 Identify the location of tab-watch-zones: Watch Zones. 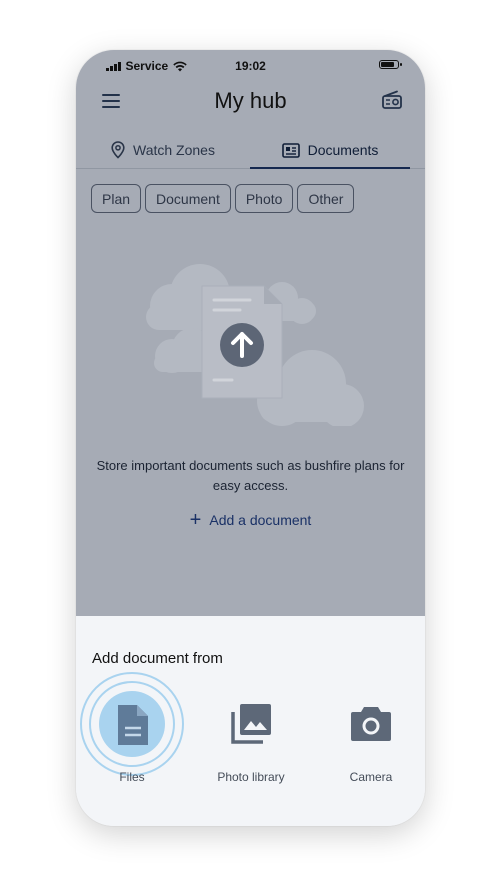
(163, 150).